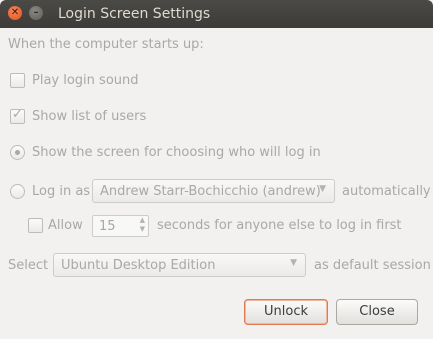  I want to click on window-title: Login Screen Settings, so click(134, 14).